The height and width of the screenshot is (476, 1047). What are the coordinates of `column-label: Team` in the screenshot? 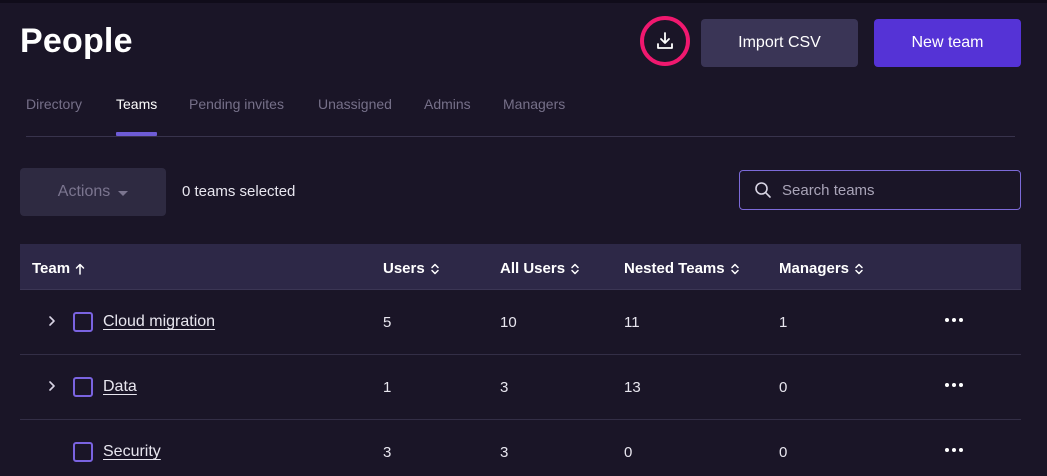 It's located at (51, 268).